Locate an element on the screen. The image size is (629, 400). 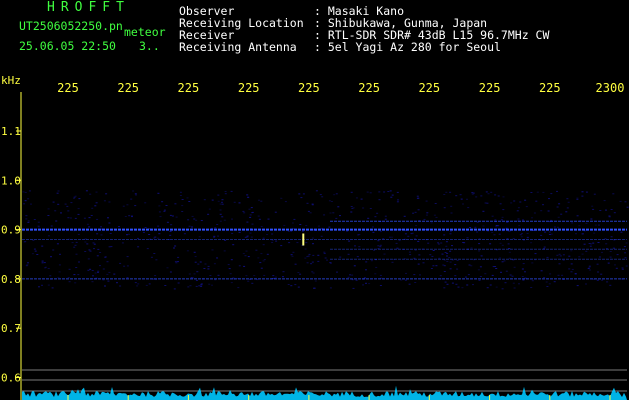
x-tick-label: 225 is located at coordinates (189, 88).